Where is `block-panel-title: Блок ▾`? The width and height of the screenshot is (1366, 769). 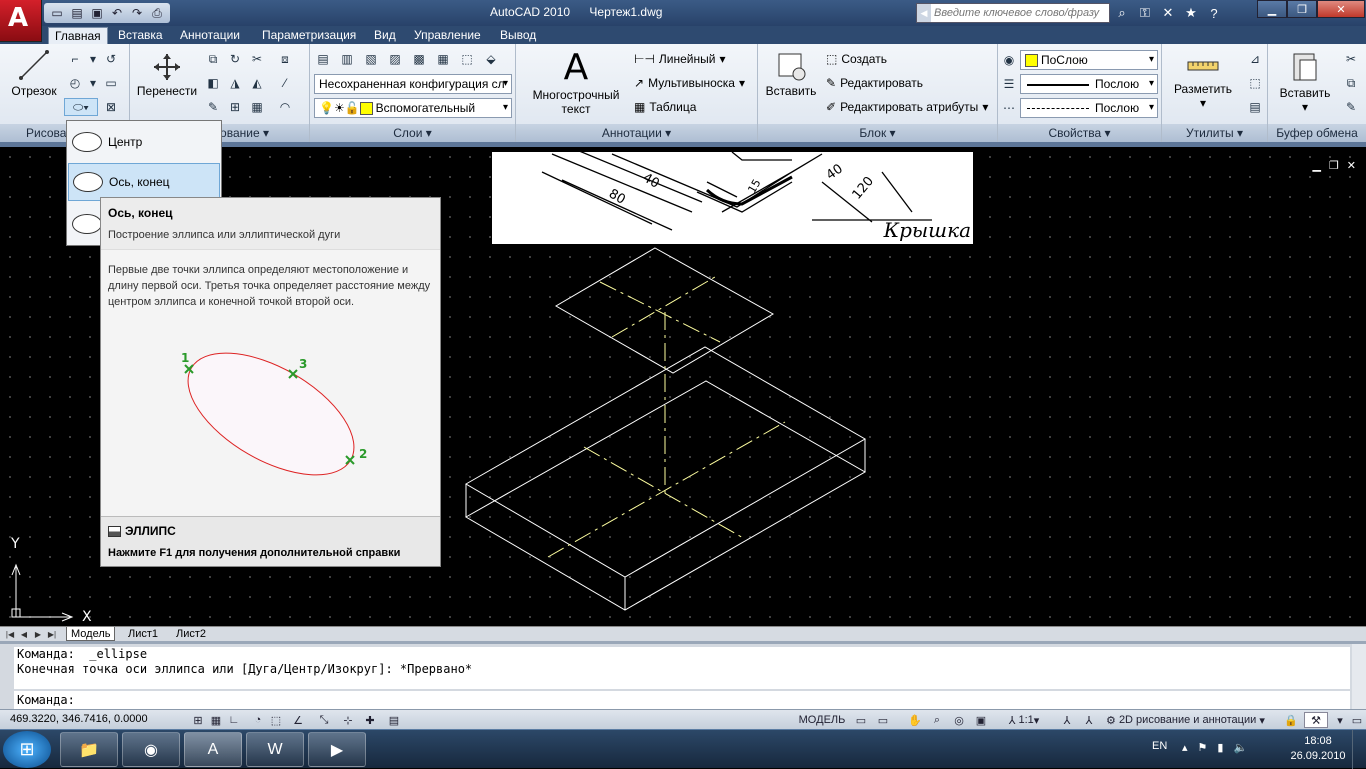
block-panel-title: Блок ▾ is located at coordinates (877, 133).